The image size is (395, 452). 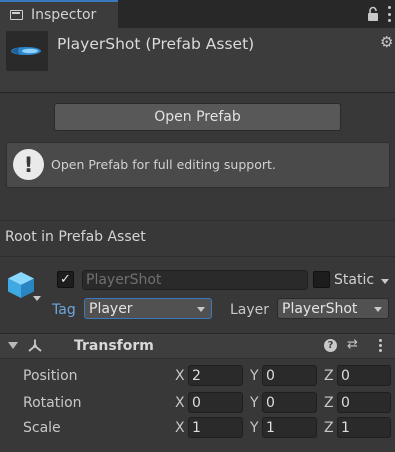 I want to click on static-checkbox, so click(x=321, y=279).